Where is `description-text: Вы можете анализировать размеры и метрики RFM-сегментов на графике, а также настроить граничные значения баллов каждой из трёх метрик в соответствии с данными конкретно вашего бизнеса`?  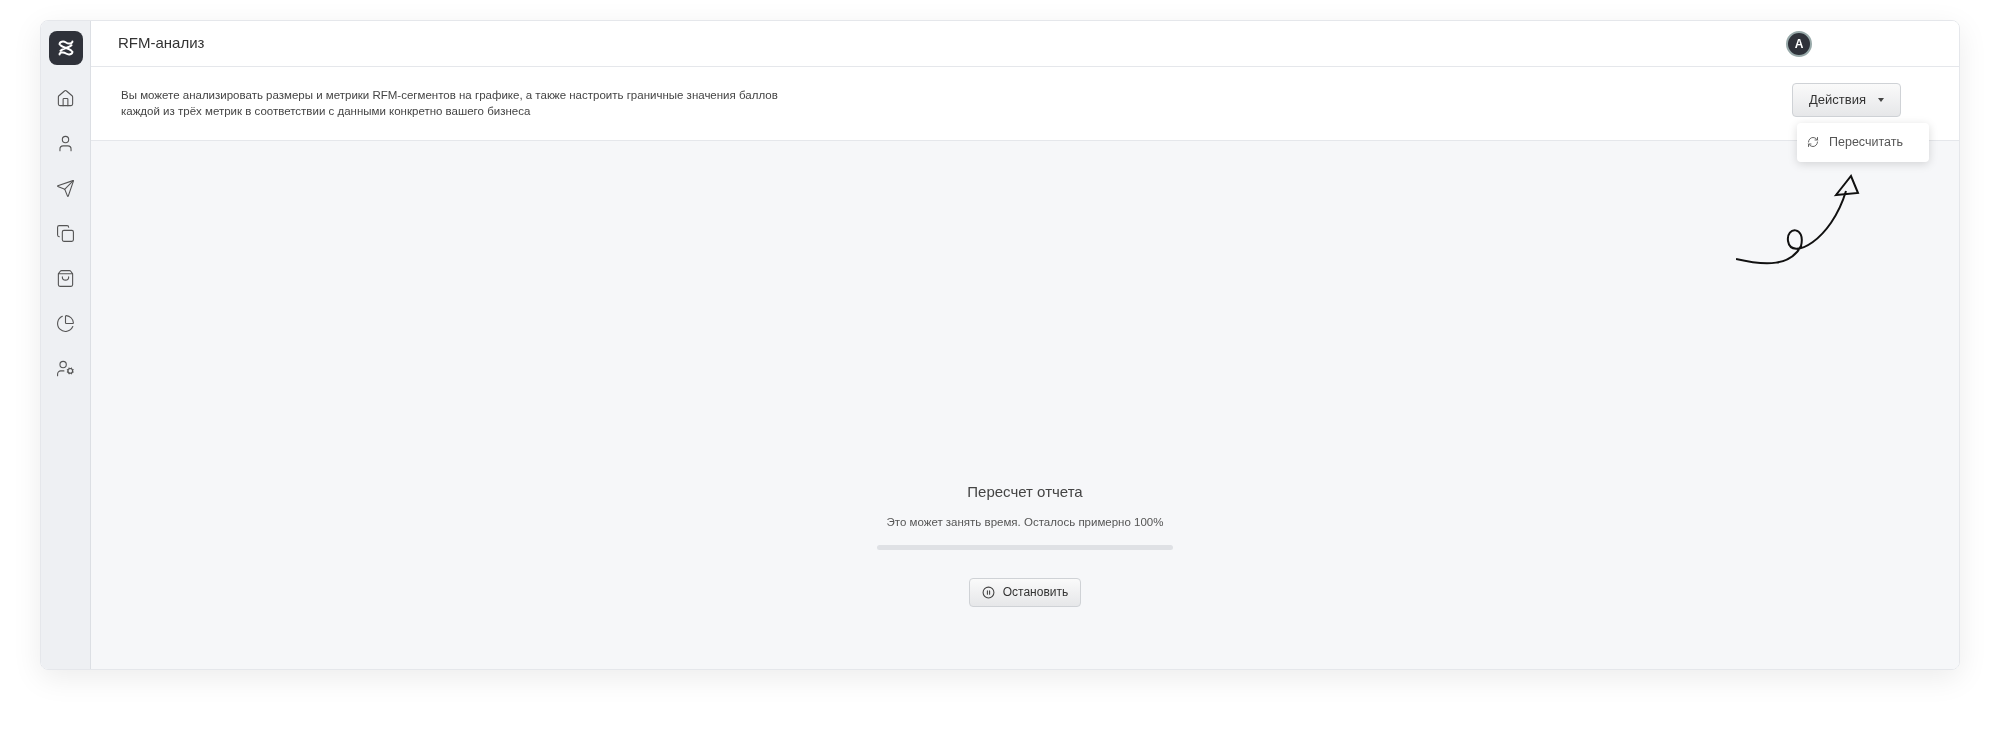
description-text: Вы можете анализировать размеры и метрики RFM-сегментов на графике, а также настроить граничные значения баллов каждой из трёх метрик в соответствии с данными конкретно вашего бизнеса is located at coordinates (450, 103).